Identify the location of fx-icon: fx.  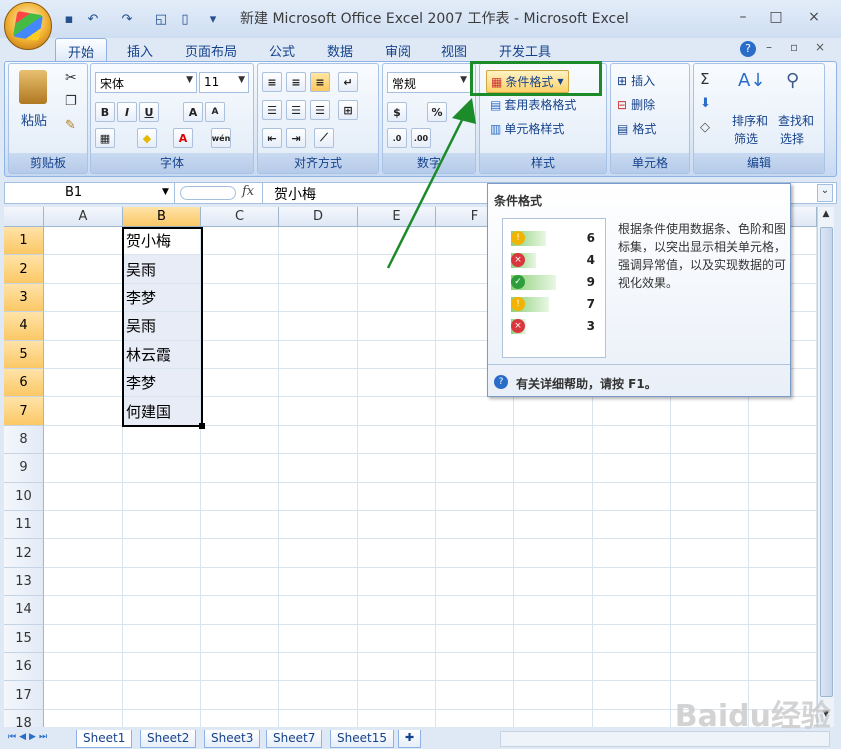
(248, 191).